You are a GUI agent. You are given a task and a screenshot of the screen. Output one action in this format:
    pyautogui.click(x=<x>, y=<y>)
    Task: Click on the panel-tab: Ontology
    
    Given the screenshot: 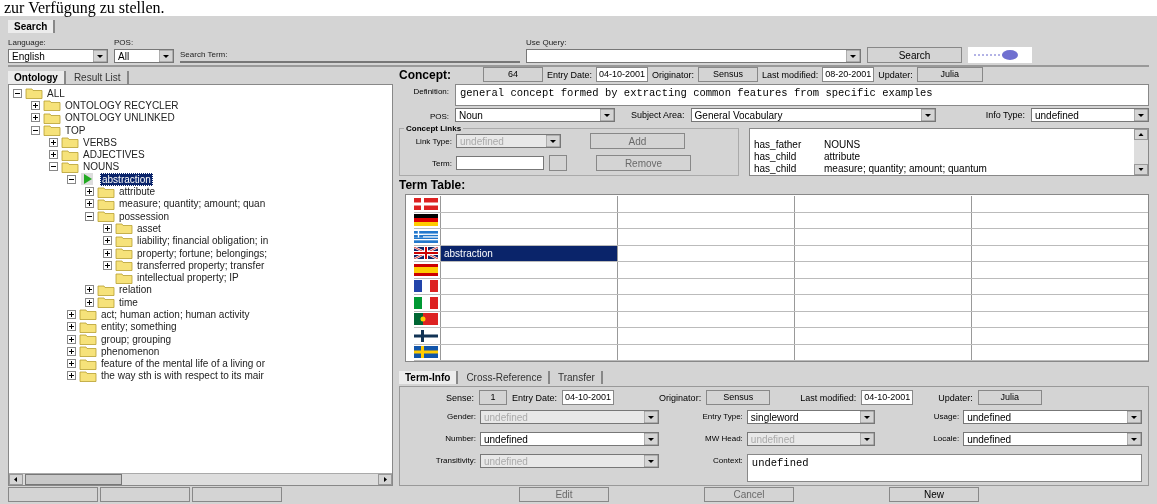 What is the action you would take?
    pyautogui.click(x=37, y=77)
    